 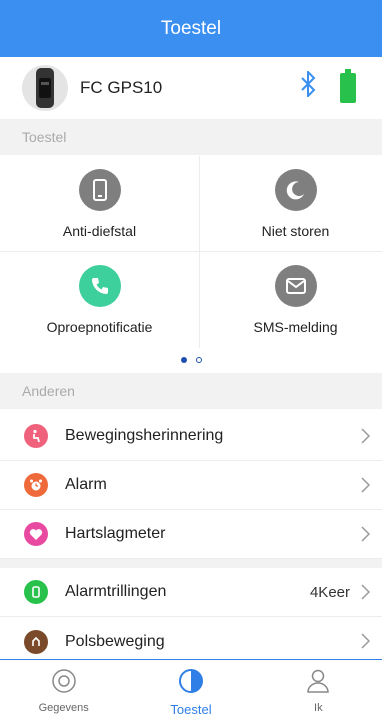 I want to click on bottom-tab-bar: Gegevens Toestel Ik, so click(x=191, y=688).